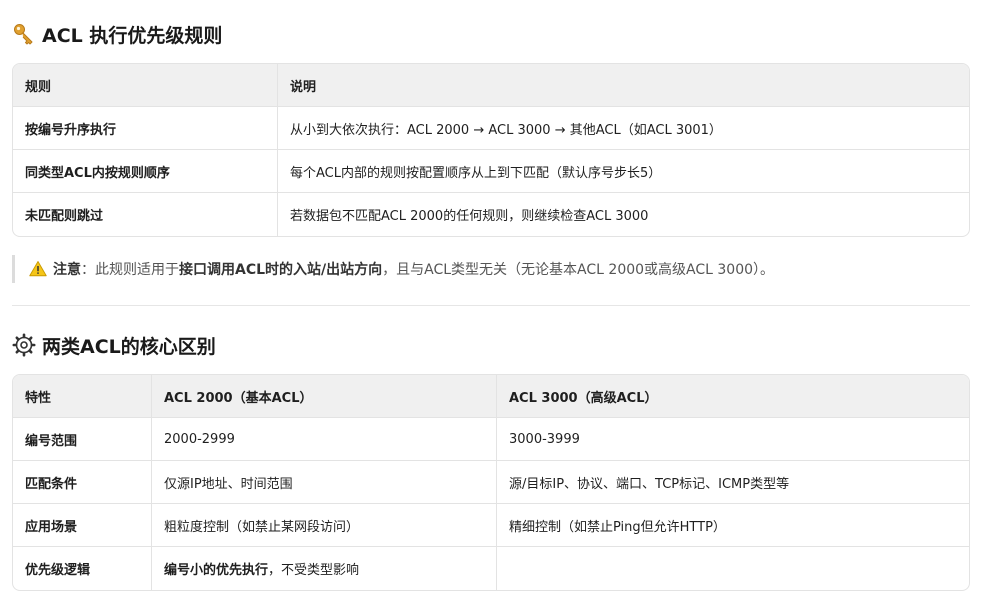 The width and height of the screenshot is (988, 610). What do you see at coordinates (491, 305) in the screenshot?
I see `divider` at bounding box center [491, 305].